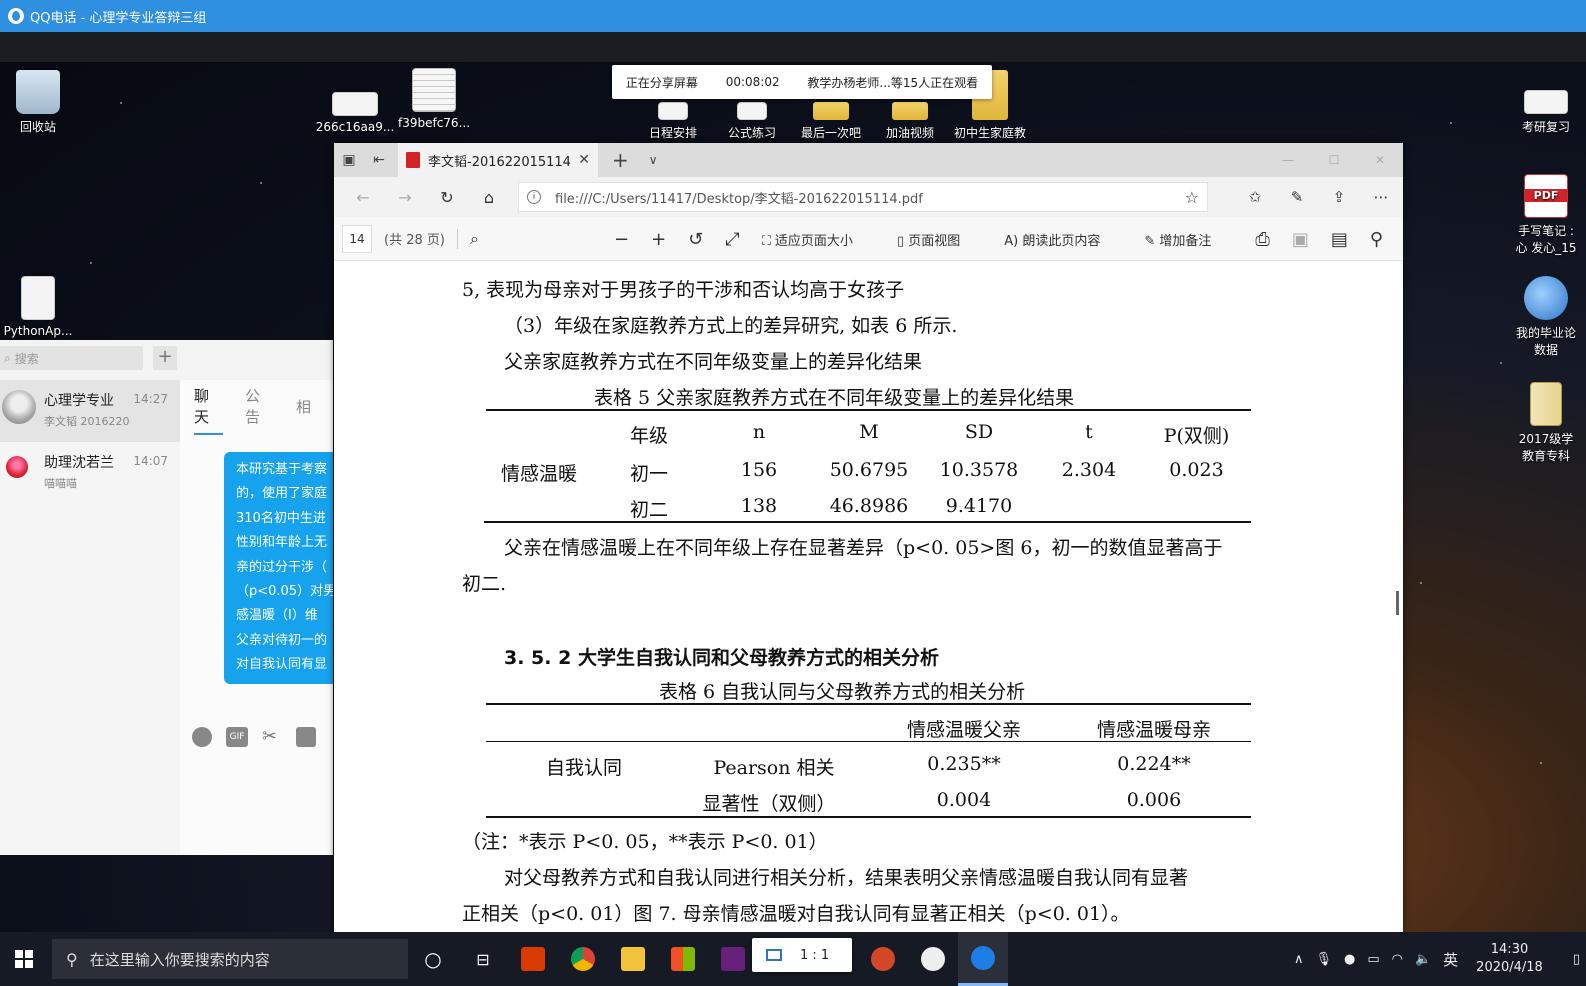 The width and height of the screenshot is (1586, 986). I want to click on contact-search-input: ⌕ 搜索, so click(71, 358).